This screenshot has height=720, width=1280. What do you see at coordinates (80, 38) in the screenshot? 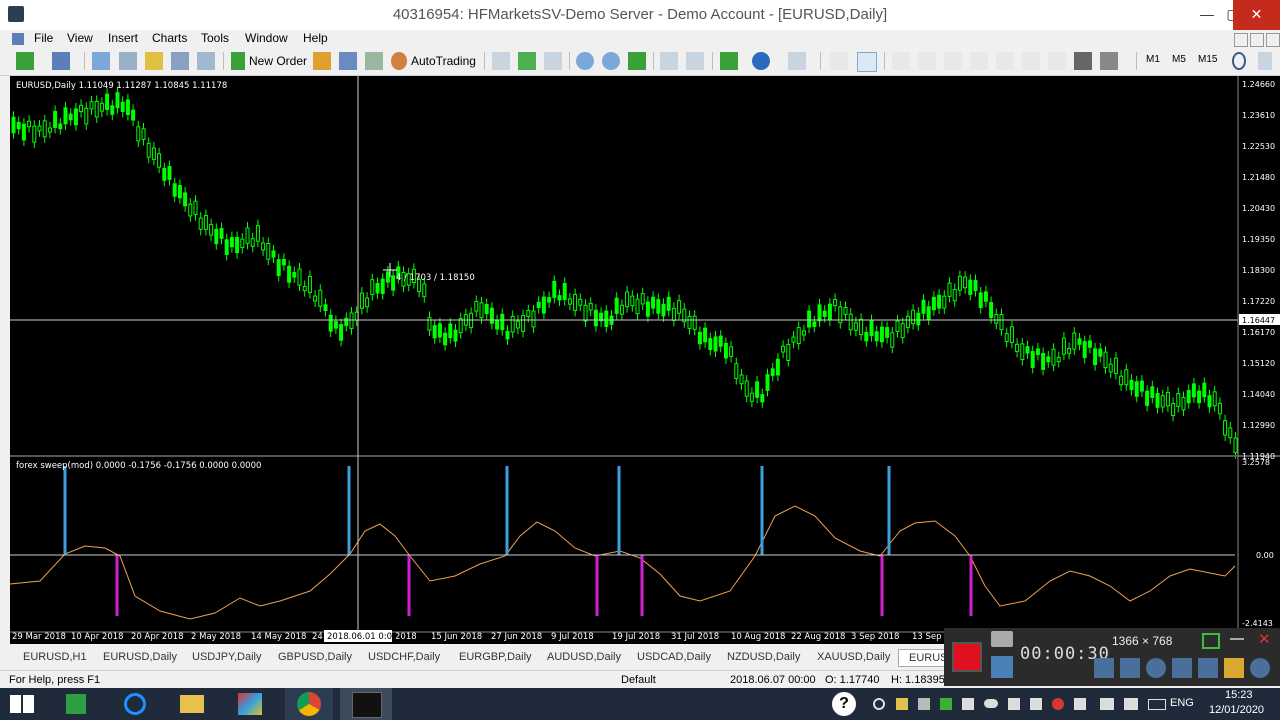
I see `menu-view: View` at bounding box center [80, 38].